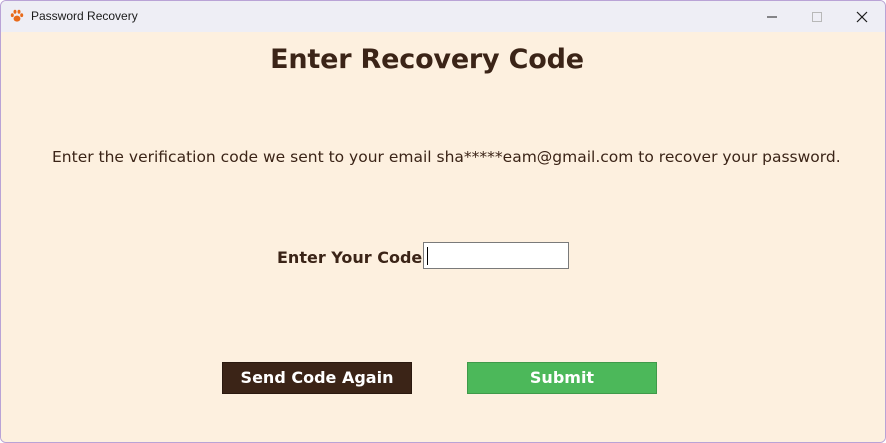 The height and width of the screenshot is (443, 886). What do you see at coordinates (84, 16) in the screenshot?
I see `window-title: Password Recovery` at bounding box center [84, 16].